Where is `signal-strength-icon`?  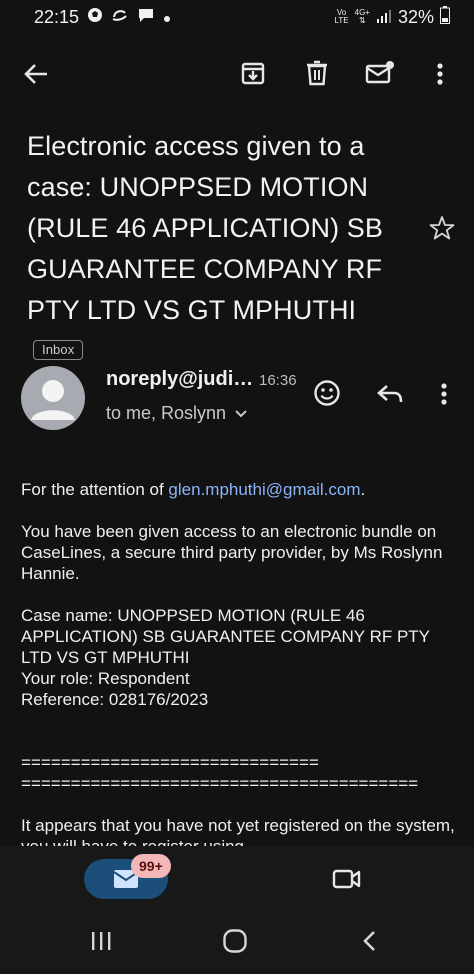 signal-strength-icon is located at coordinates (384, 17).